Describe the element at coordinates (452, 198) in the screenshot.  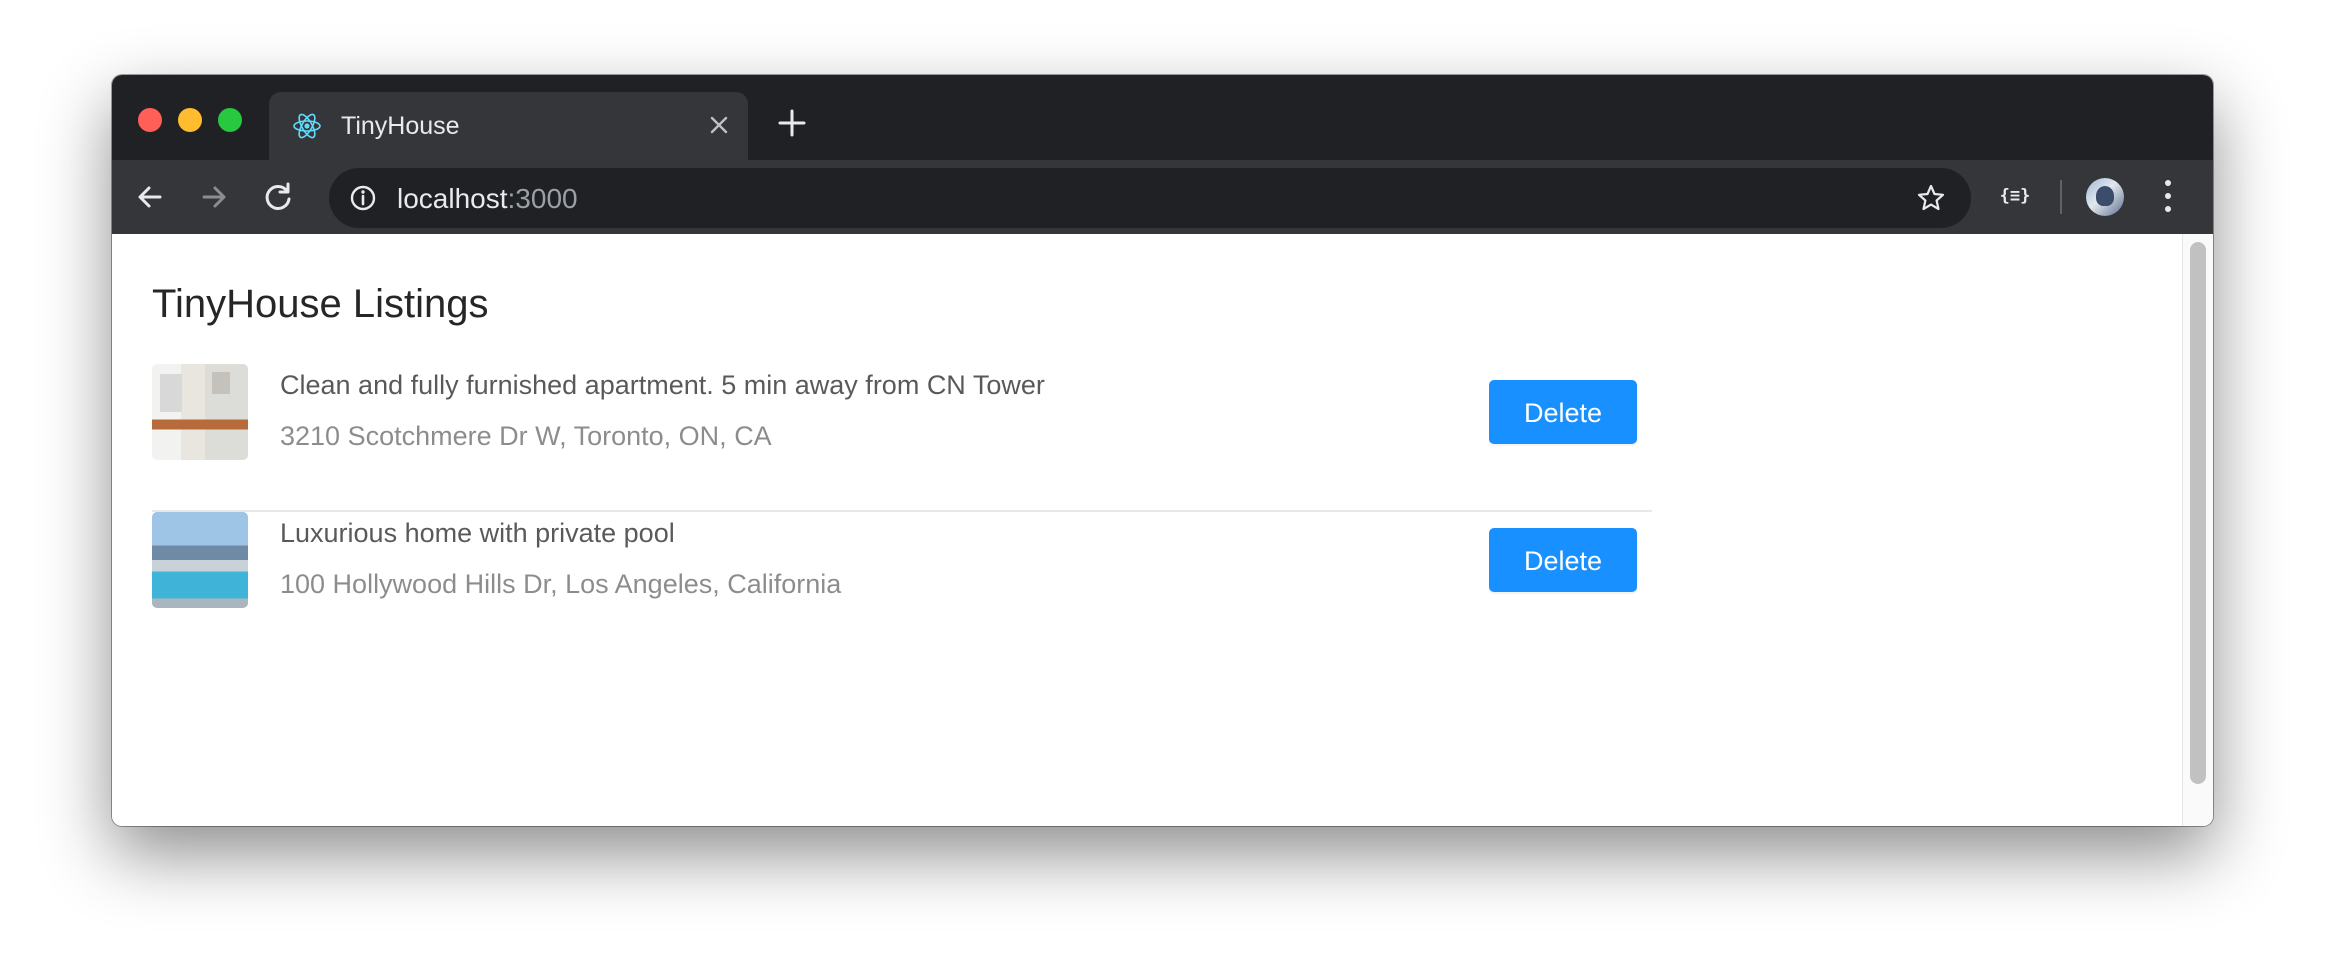
I see `url-host: localhost` at that location.